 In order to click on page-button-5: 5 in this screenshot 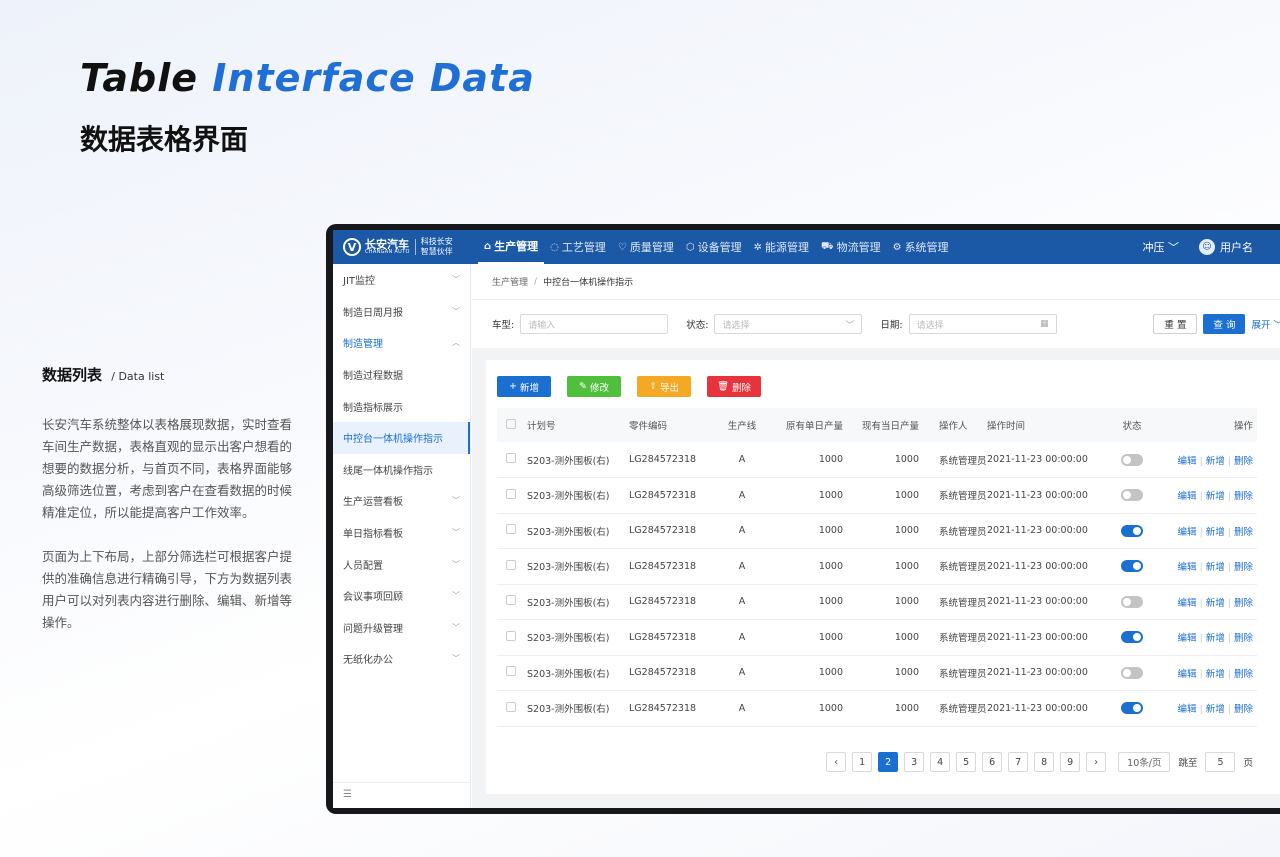, I will do `click(966, 762)`.